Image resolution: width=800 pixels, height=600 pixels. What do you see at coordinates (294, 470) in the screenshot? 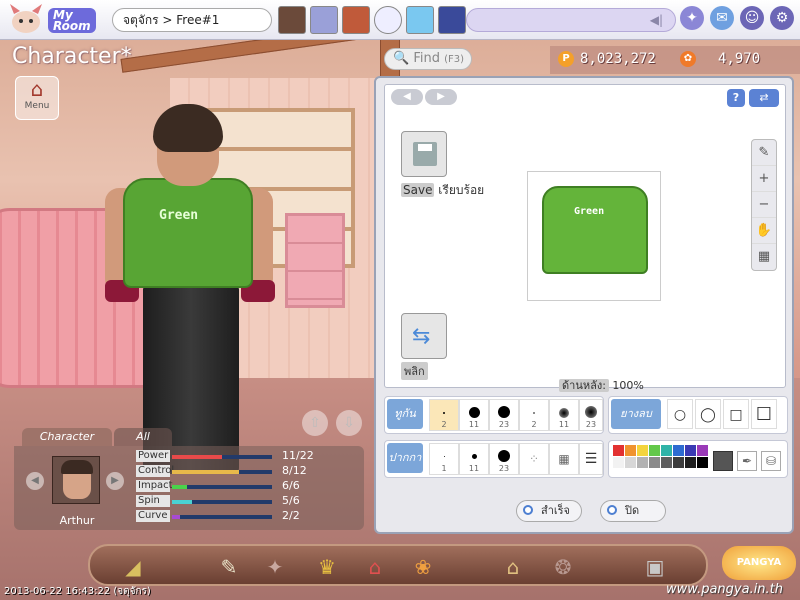
I see `stat-value: 8/12` at bounding box center [294, 470].